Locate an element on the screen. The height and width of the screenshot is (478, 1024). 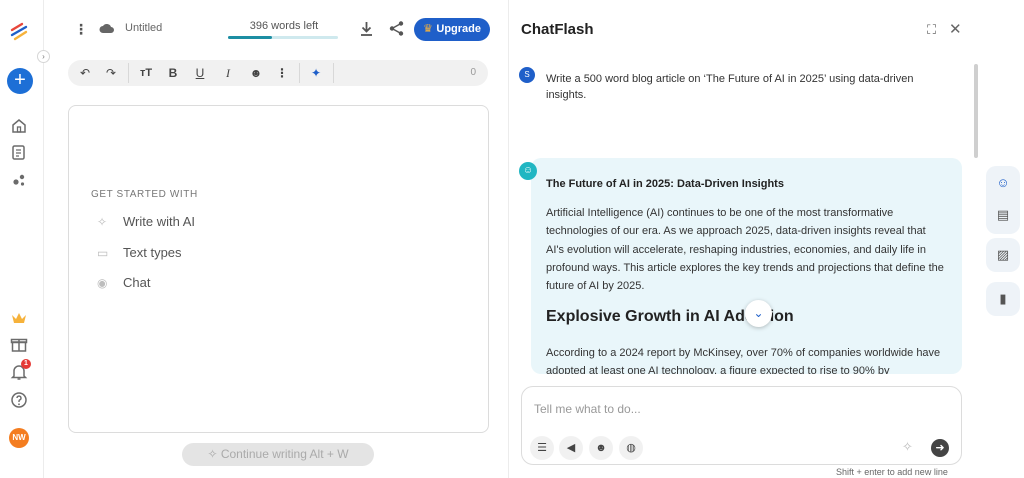
expand-icon: ⛶ is located at coordinates (931, 30).